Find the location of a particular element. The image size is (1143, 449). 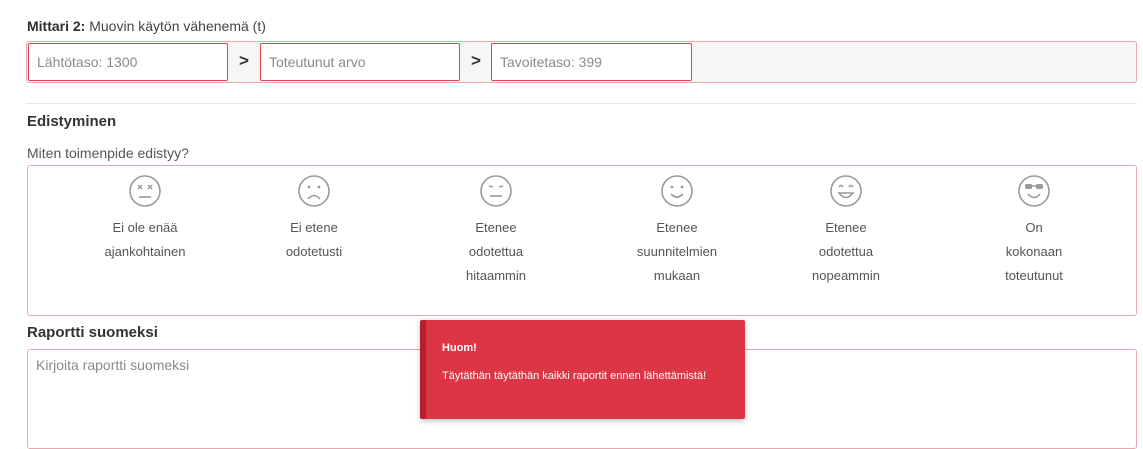

actual-value-input is located at coordinates (360, 62).